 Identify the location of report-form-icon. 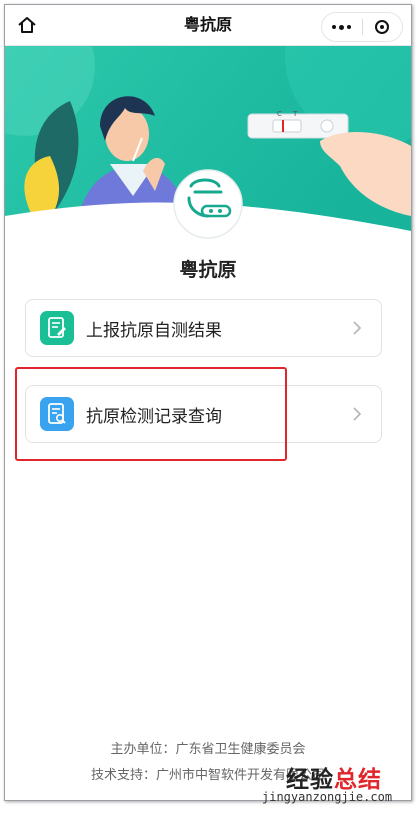
(57, 328).